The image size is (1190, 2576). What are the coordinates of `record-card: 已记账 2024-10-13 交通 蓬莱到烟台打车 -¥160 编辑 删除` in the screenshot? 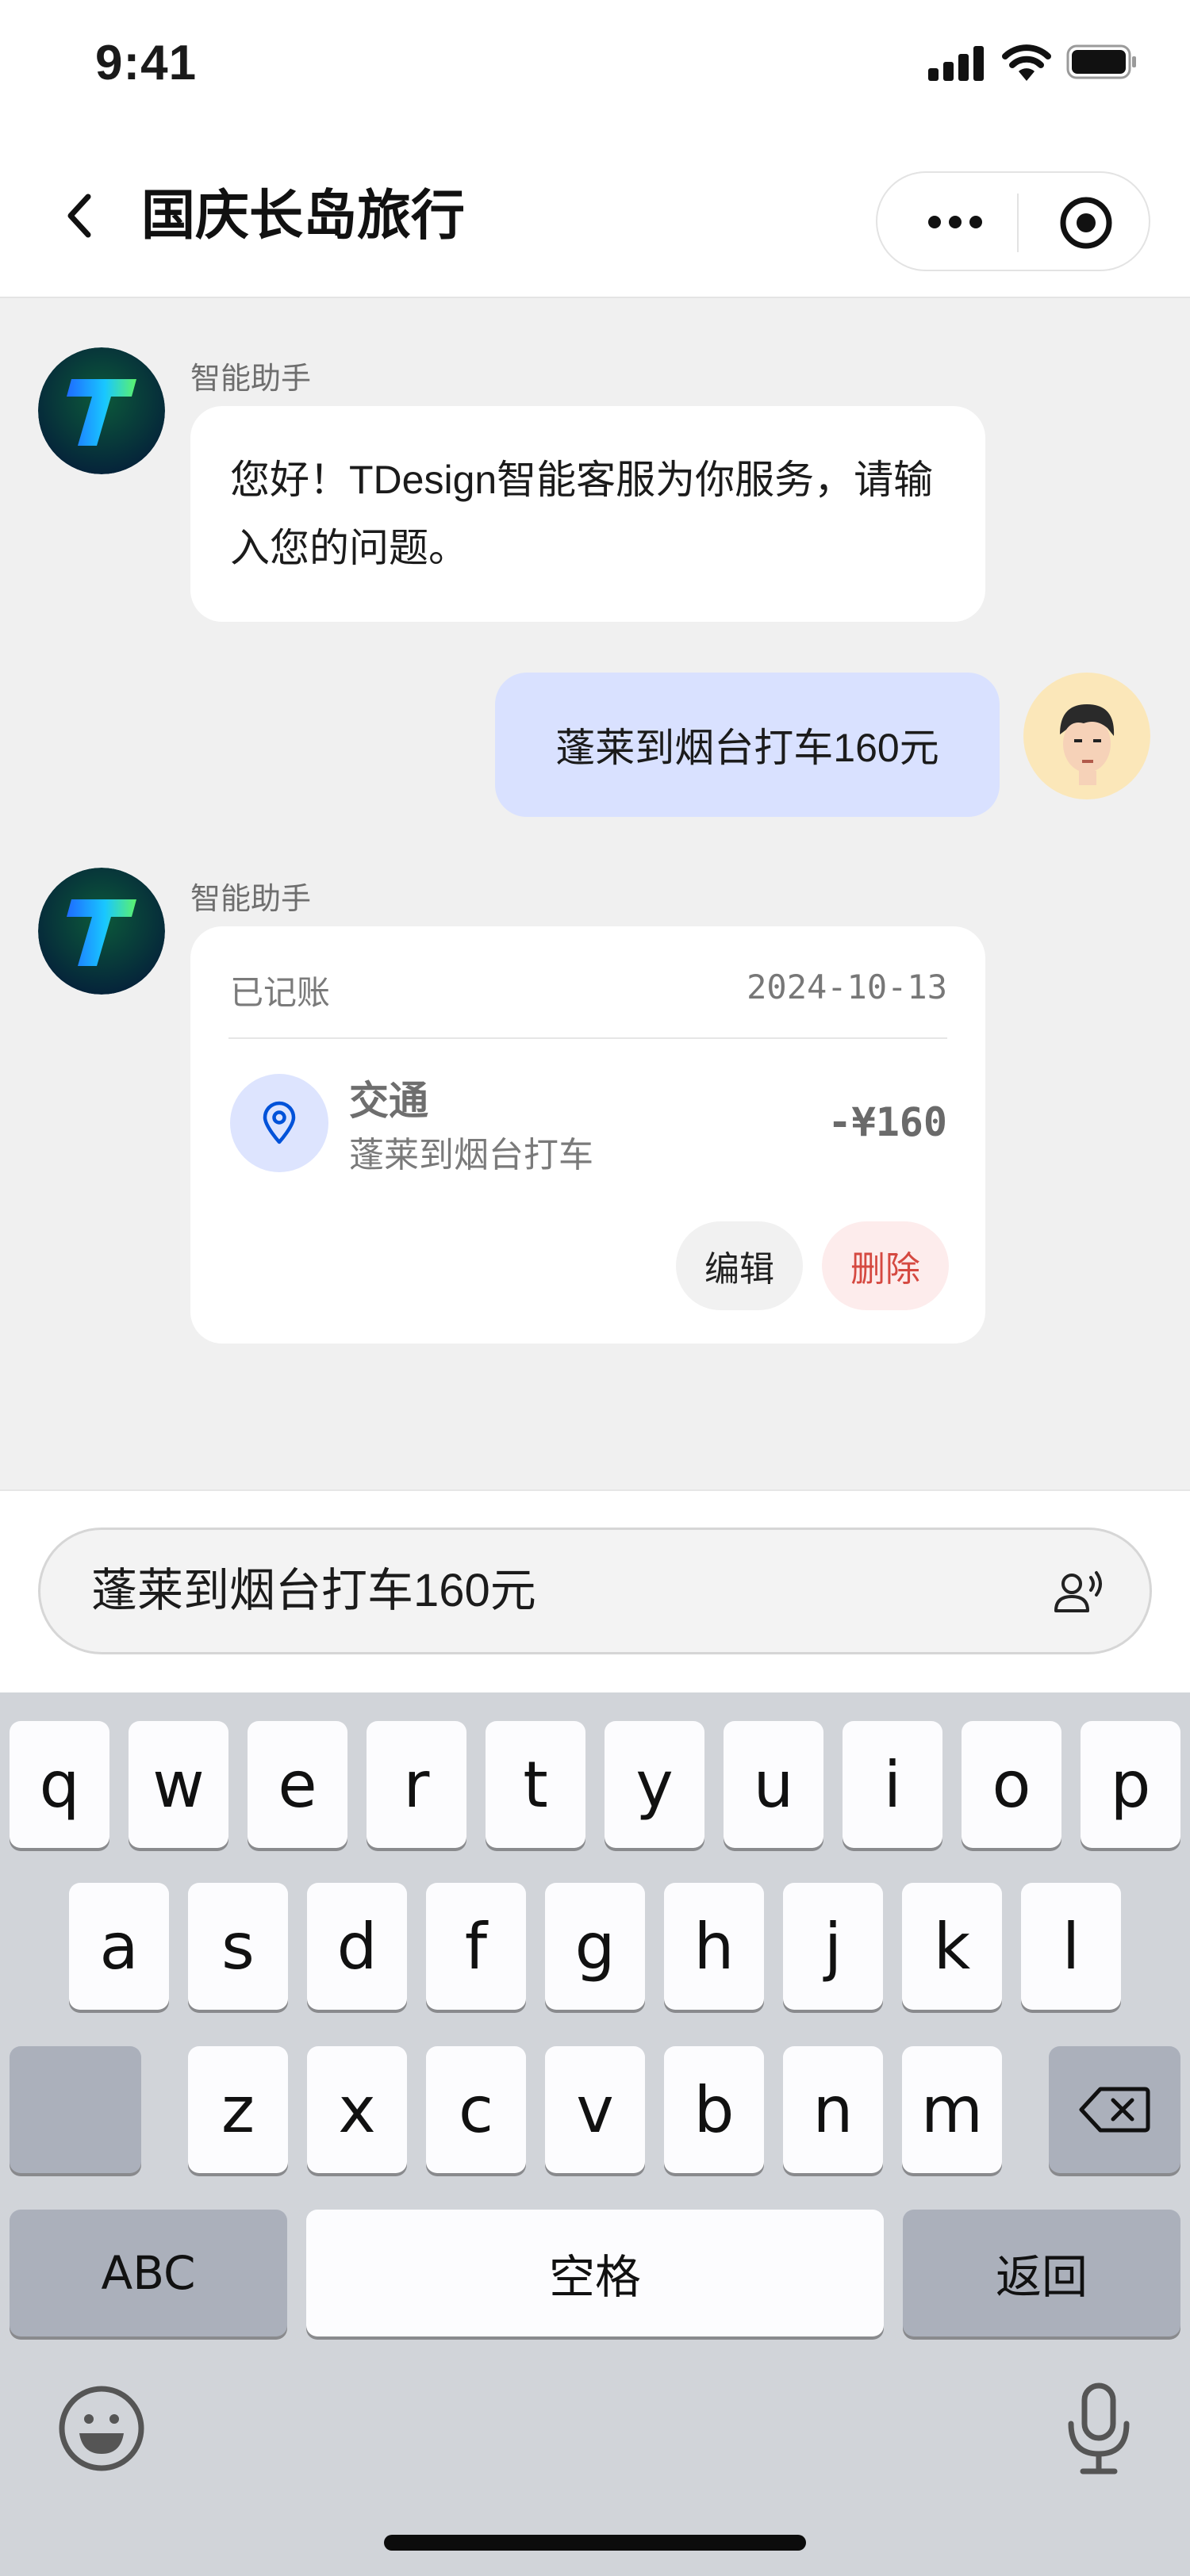 It's located at (587, 1135).